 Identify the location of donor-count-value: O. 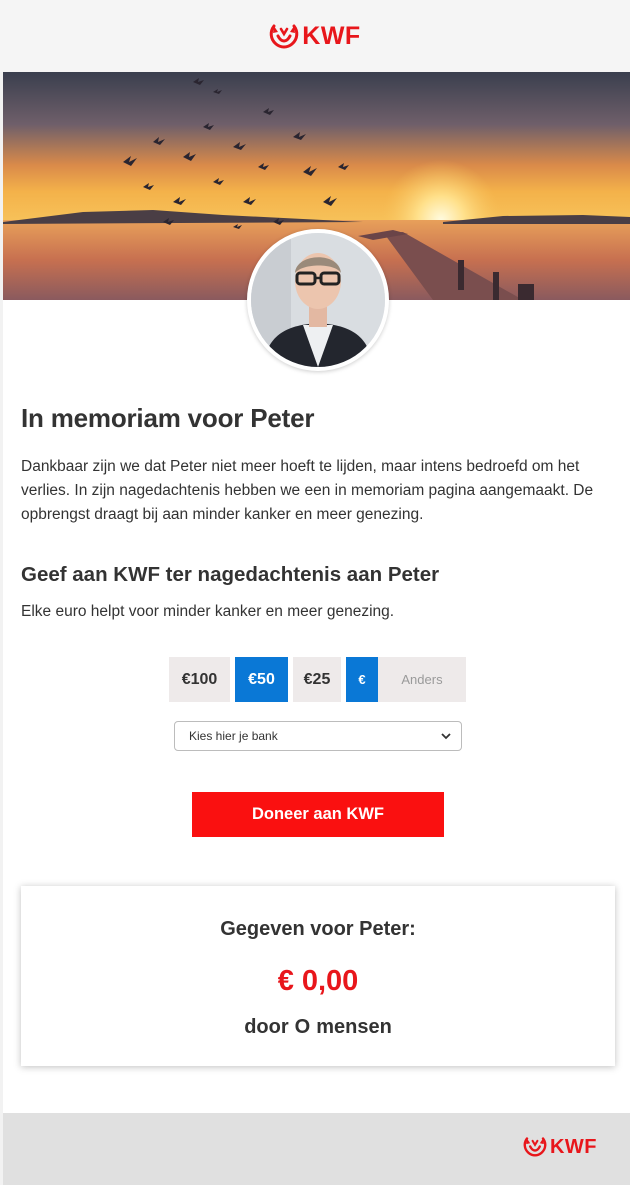
(302, 1027).